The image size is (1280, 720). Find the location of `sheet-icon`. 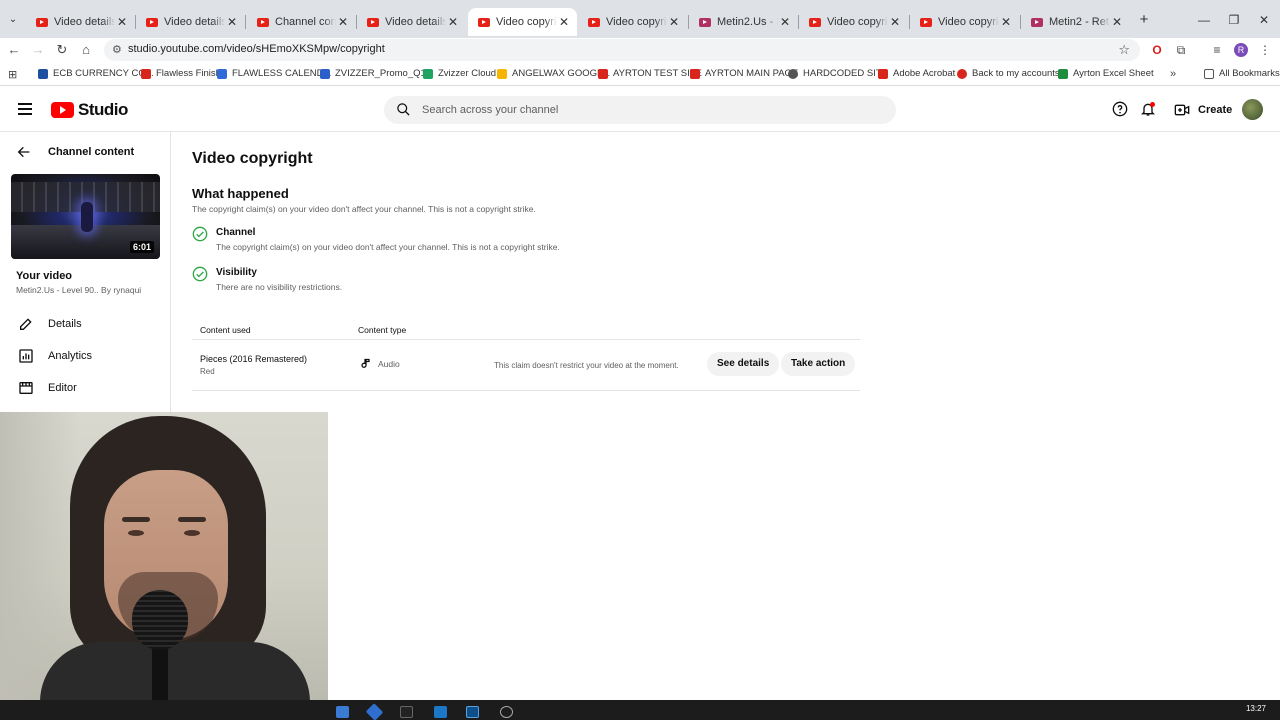

sheet-icon is located at coordinates (1063, 73).